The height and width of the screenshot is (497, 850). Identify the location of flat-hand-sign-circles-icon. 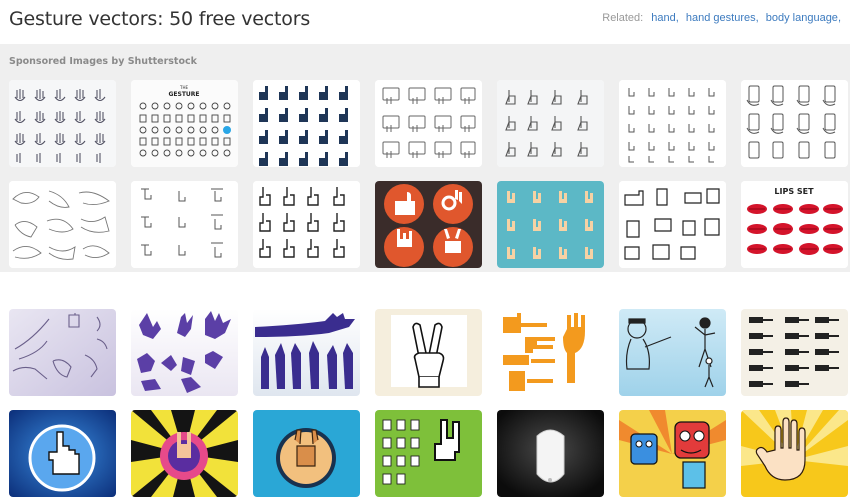
(428, 224).